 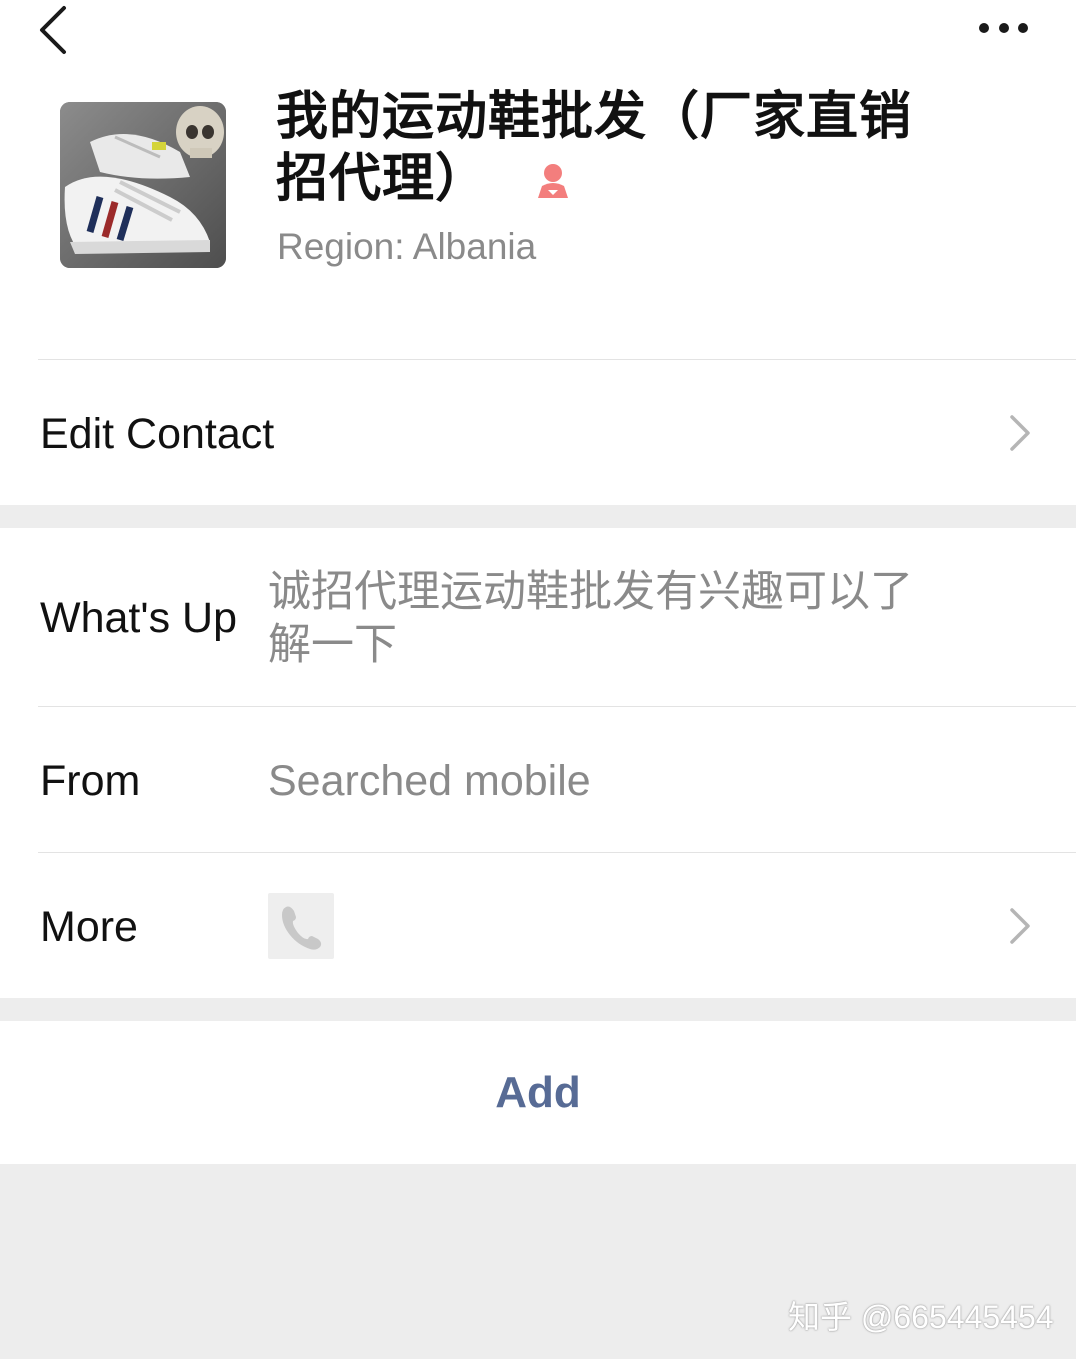 What do you see at coordinates (301, 926) in the screenshot?
I see `phone-icon` at bounding box center [301, 926].